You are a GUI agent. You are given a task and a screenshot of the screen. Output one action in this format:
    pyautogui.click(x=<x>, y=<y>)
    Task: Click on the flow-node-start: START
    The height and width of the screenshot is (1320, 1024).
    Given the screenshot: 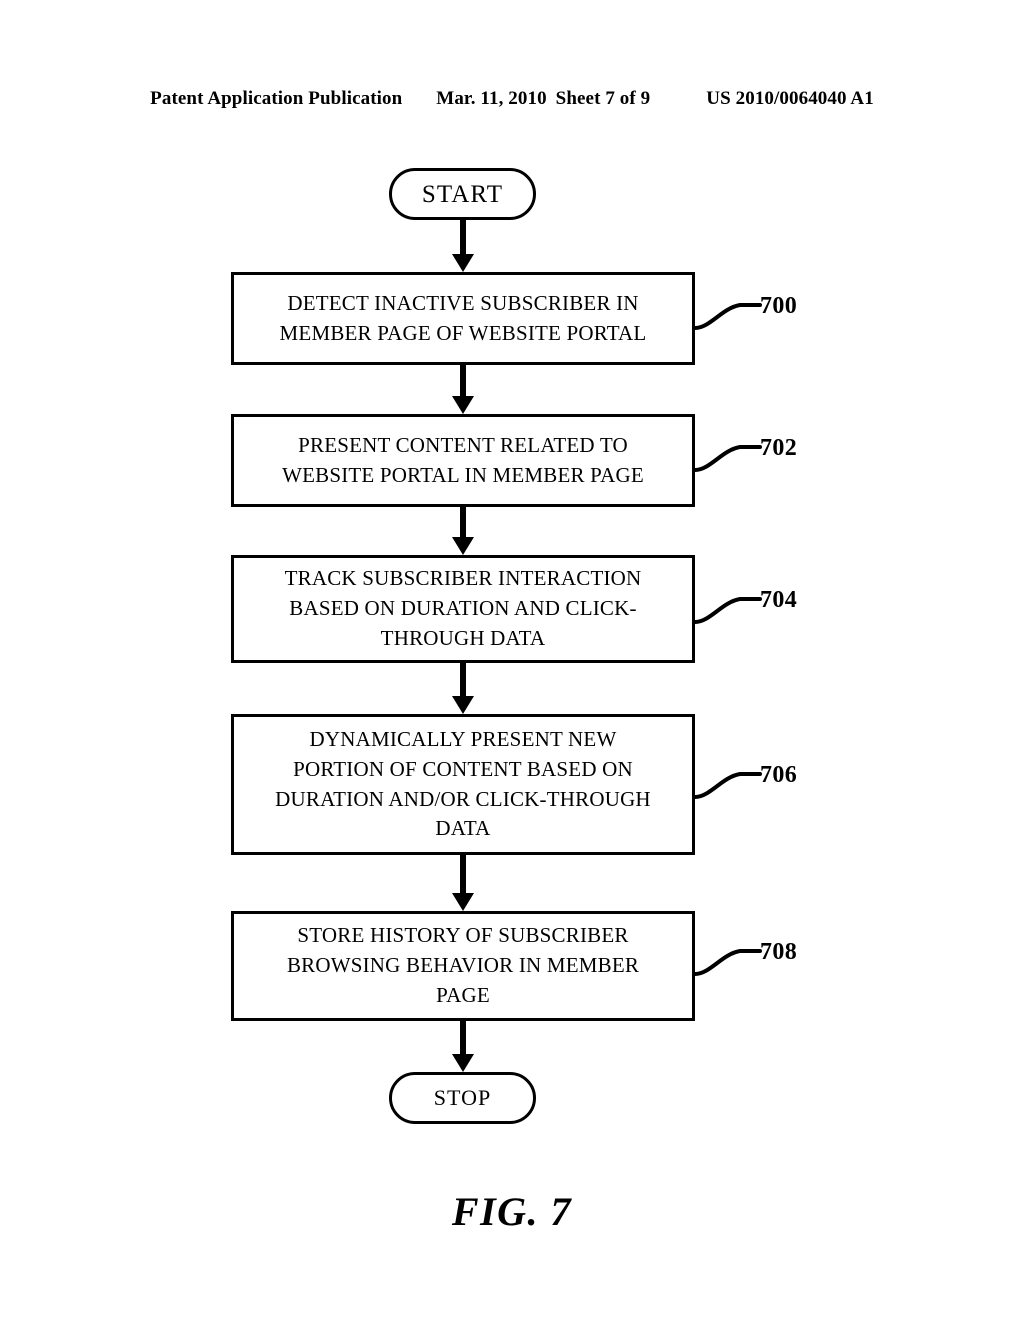 What is the action you would take?
    pyautogui.click(x=462, y=194)
    